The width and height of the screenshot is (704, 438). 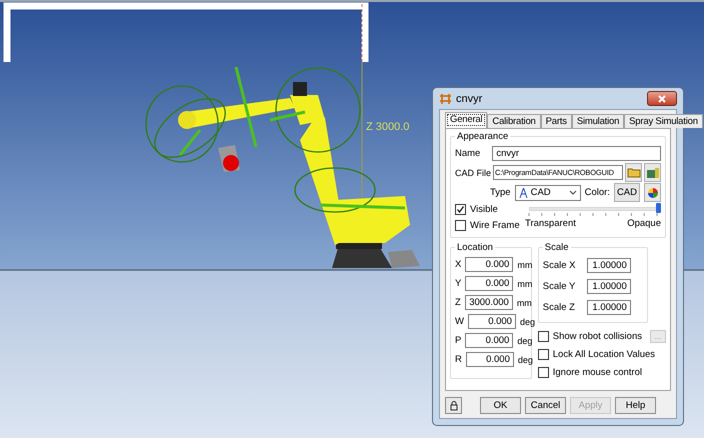 I want to click on tab: Simulation, so click(x=598, y=121).